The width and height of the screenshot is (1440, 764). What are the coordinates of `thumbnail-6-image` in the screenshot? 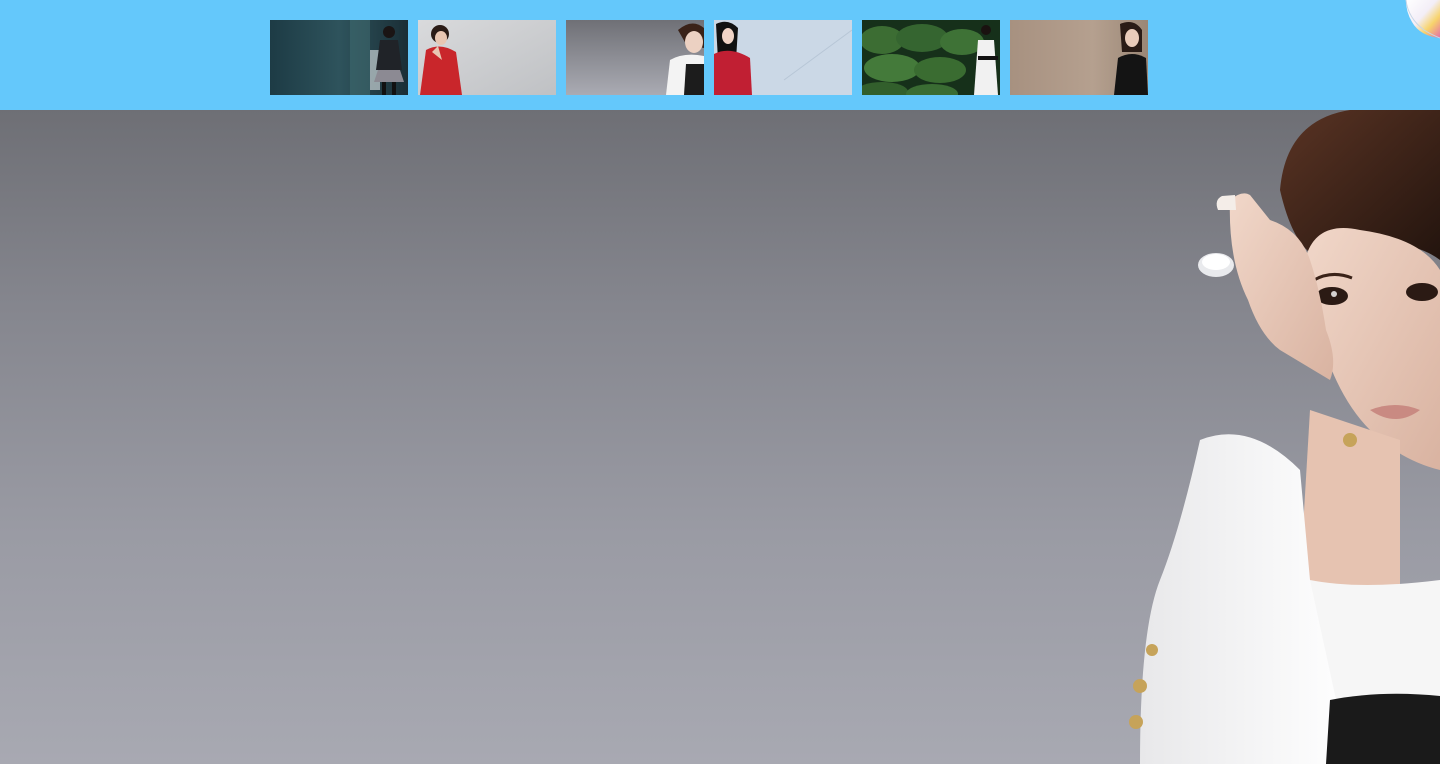 It's located at (1079, 57).